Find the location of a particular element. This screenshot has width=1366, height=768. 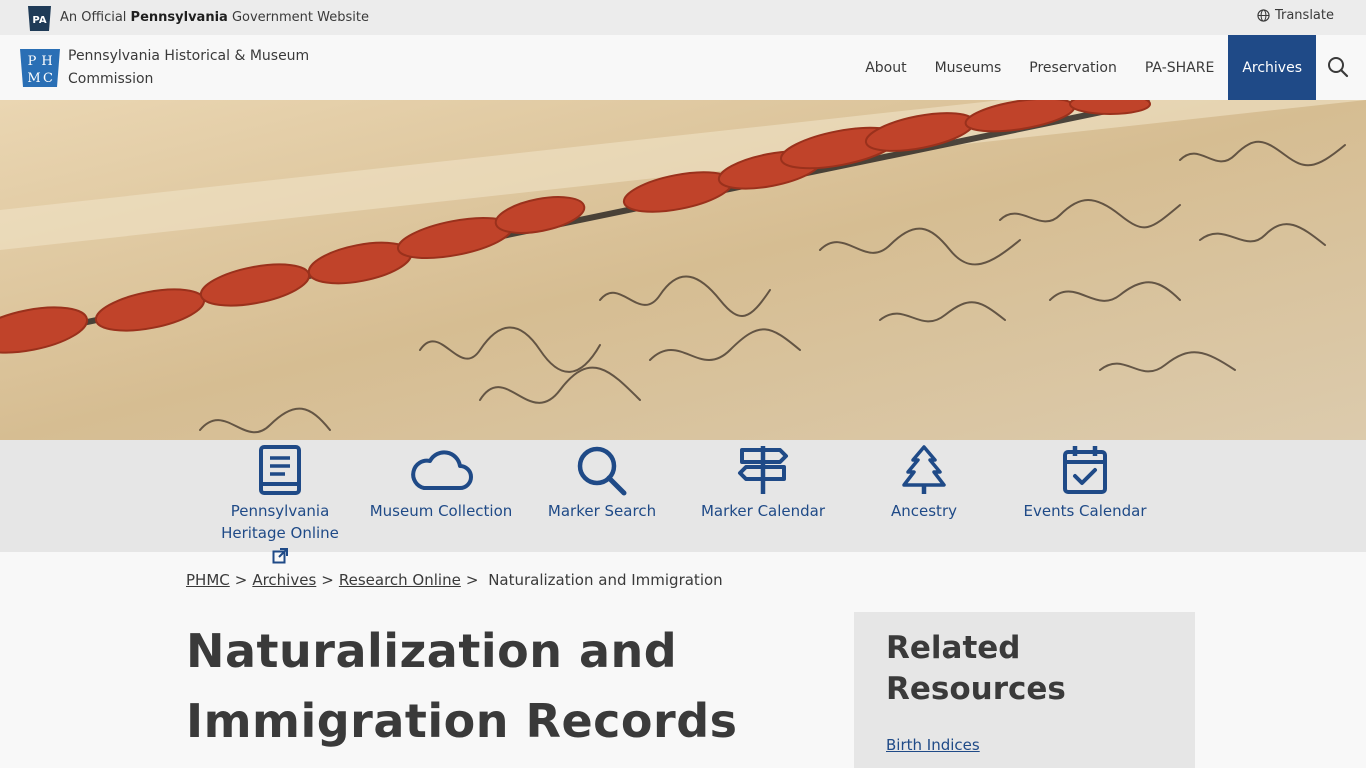

translate-button: Translate is located at coordinates (1295, 15).